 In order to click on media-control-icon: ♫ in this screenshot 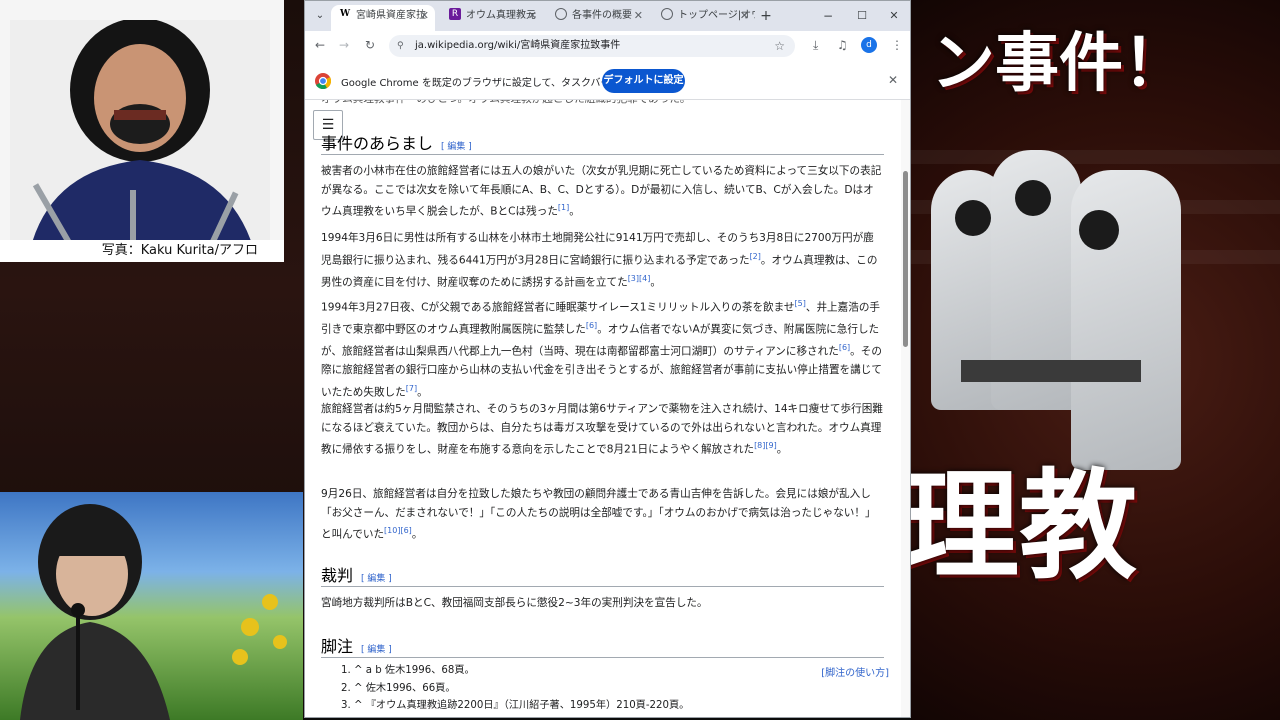, I will do `click(842, 45)`.